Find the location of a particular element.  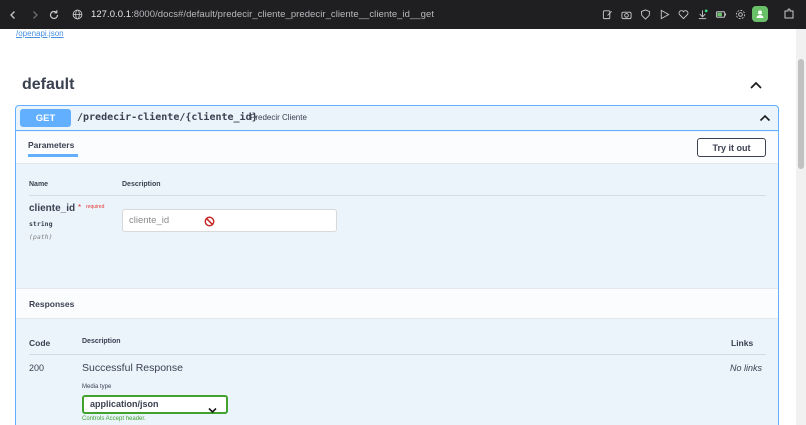

column-header-response-description: Description is located at coordinates (101, 341).